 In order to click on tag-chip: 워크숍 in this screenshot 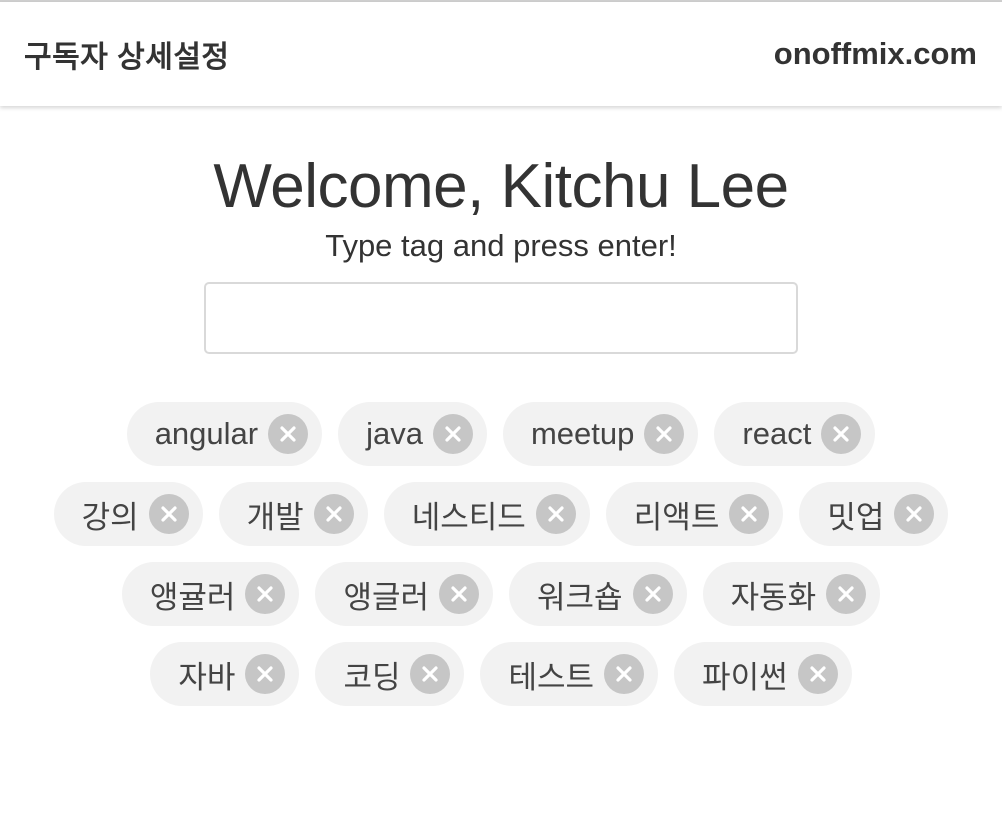, I will do `click(598, 594)`.